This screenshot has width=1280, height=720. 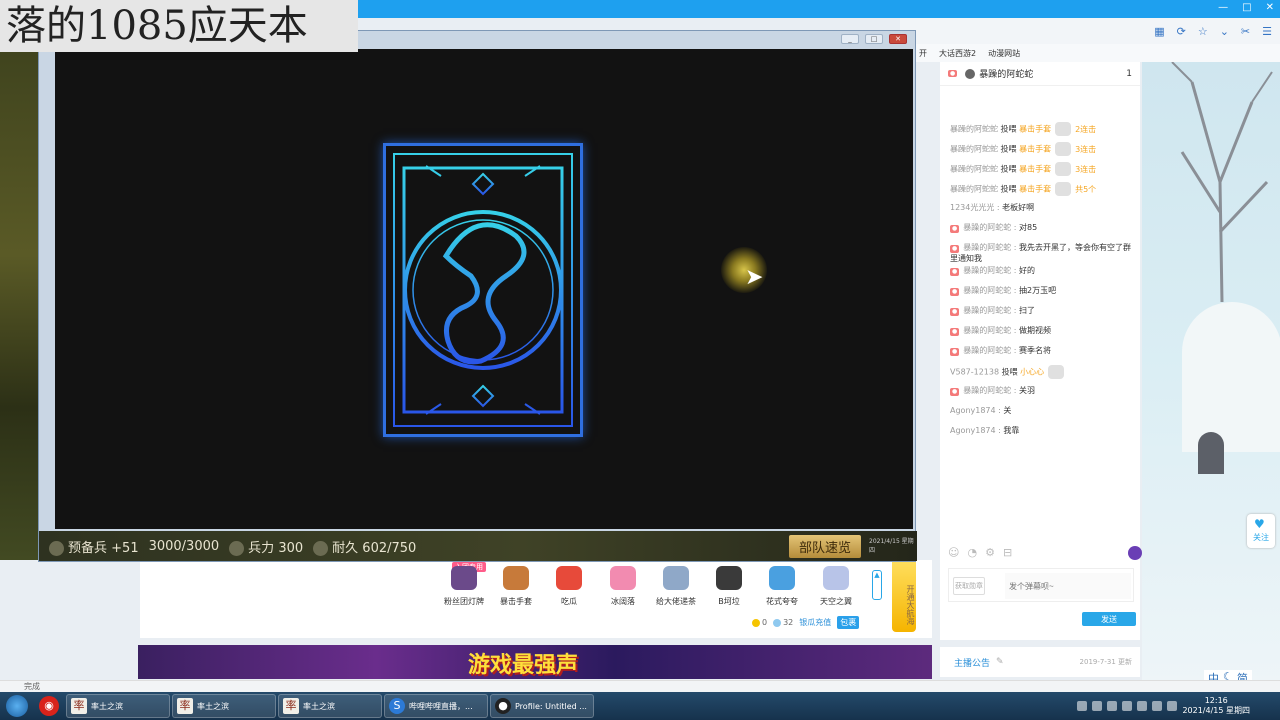 I want to click on gift-item: 冰阔落, so click(x=623, y=586).